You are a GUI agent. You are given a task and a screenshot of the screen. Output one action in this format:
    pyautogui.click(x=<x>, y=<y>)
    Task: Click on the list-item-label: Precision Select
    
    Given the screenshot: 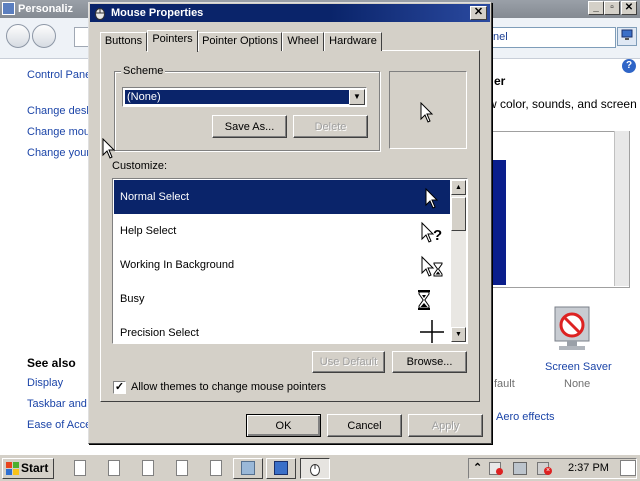 What is the action you would take?
    pyautogui.click(x=159, y=333)
    